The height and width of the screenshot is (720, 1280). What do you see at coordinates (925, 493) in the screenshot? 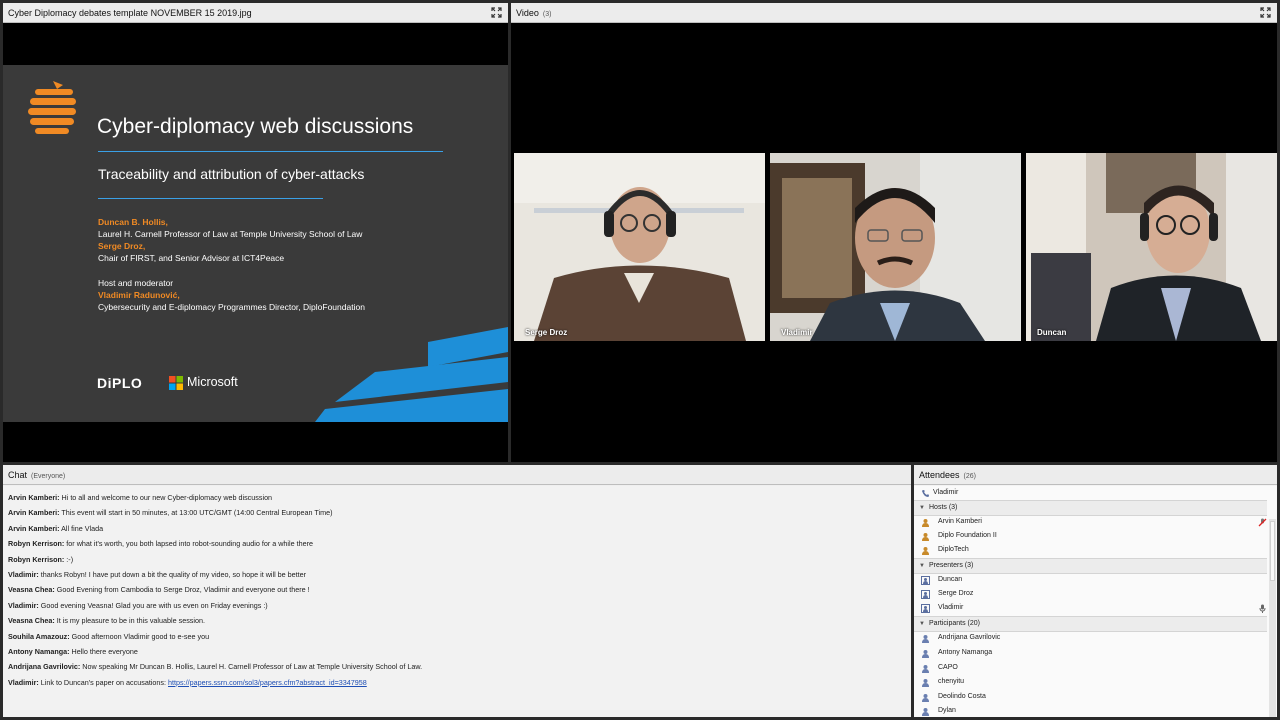
I see `phone-icon` at bounding box center [925, 493].